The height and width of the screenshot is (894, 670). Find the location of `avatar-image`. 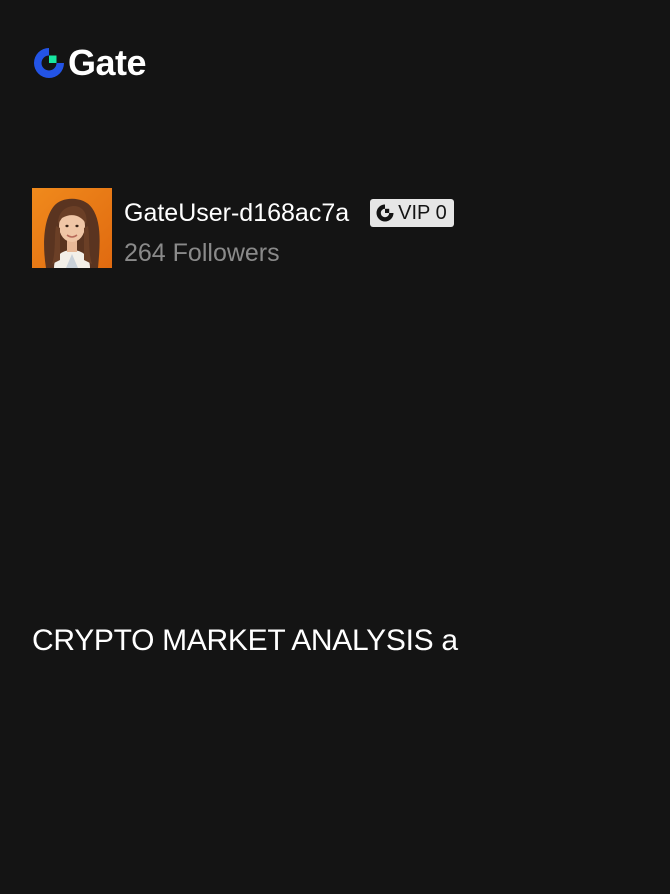

avatar-image is located at coordinates (72, 228).